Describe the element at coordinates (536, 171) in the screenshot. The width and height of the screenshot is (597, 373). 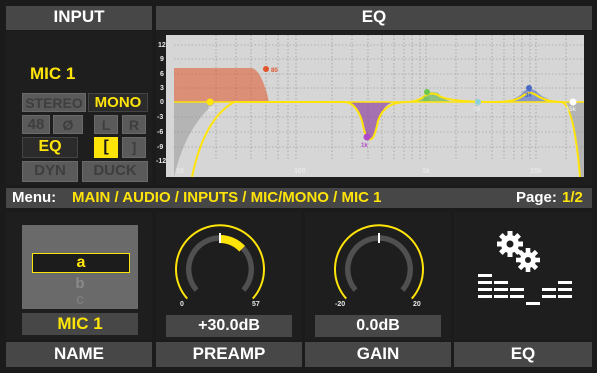
I see `x-tick-10k: 10k` at that location.